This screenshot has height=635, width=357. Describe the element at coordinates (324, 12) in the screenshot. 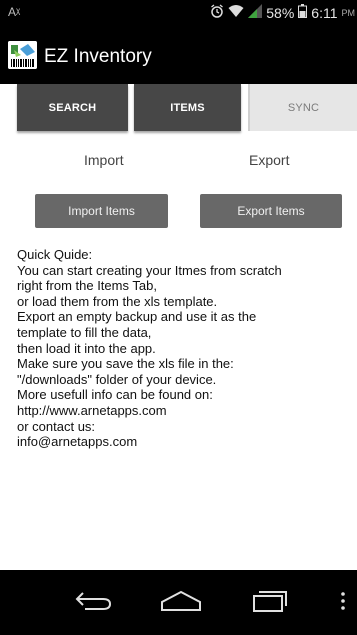

I see `clock: 6:11` at that location.